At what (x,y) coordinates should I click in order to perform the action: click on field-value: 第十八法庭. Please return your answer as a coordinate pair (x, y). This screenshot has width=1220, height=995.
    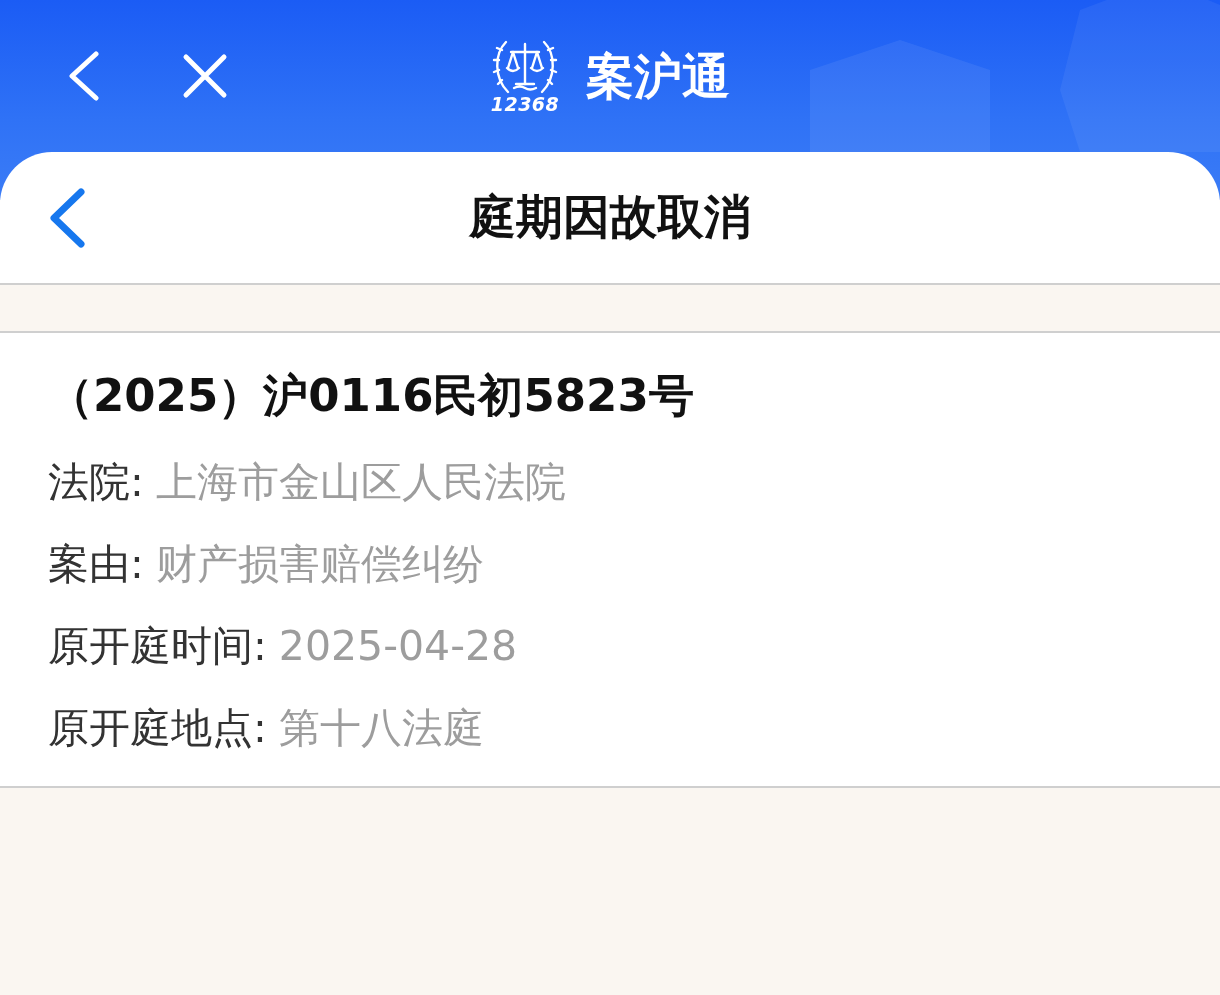
    Looking at the image, I should click on (381, 729).